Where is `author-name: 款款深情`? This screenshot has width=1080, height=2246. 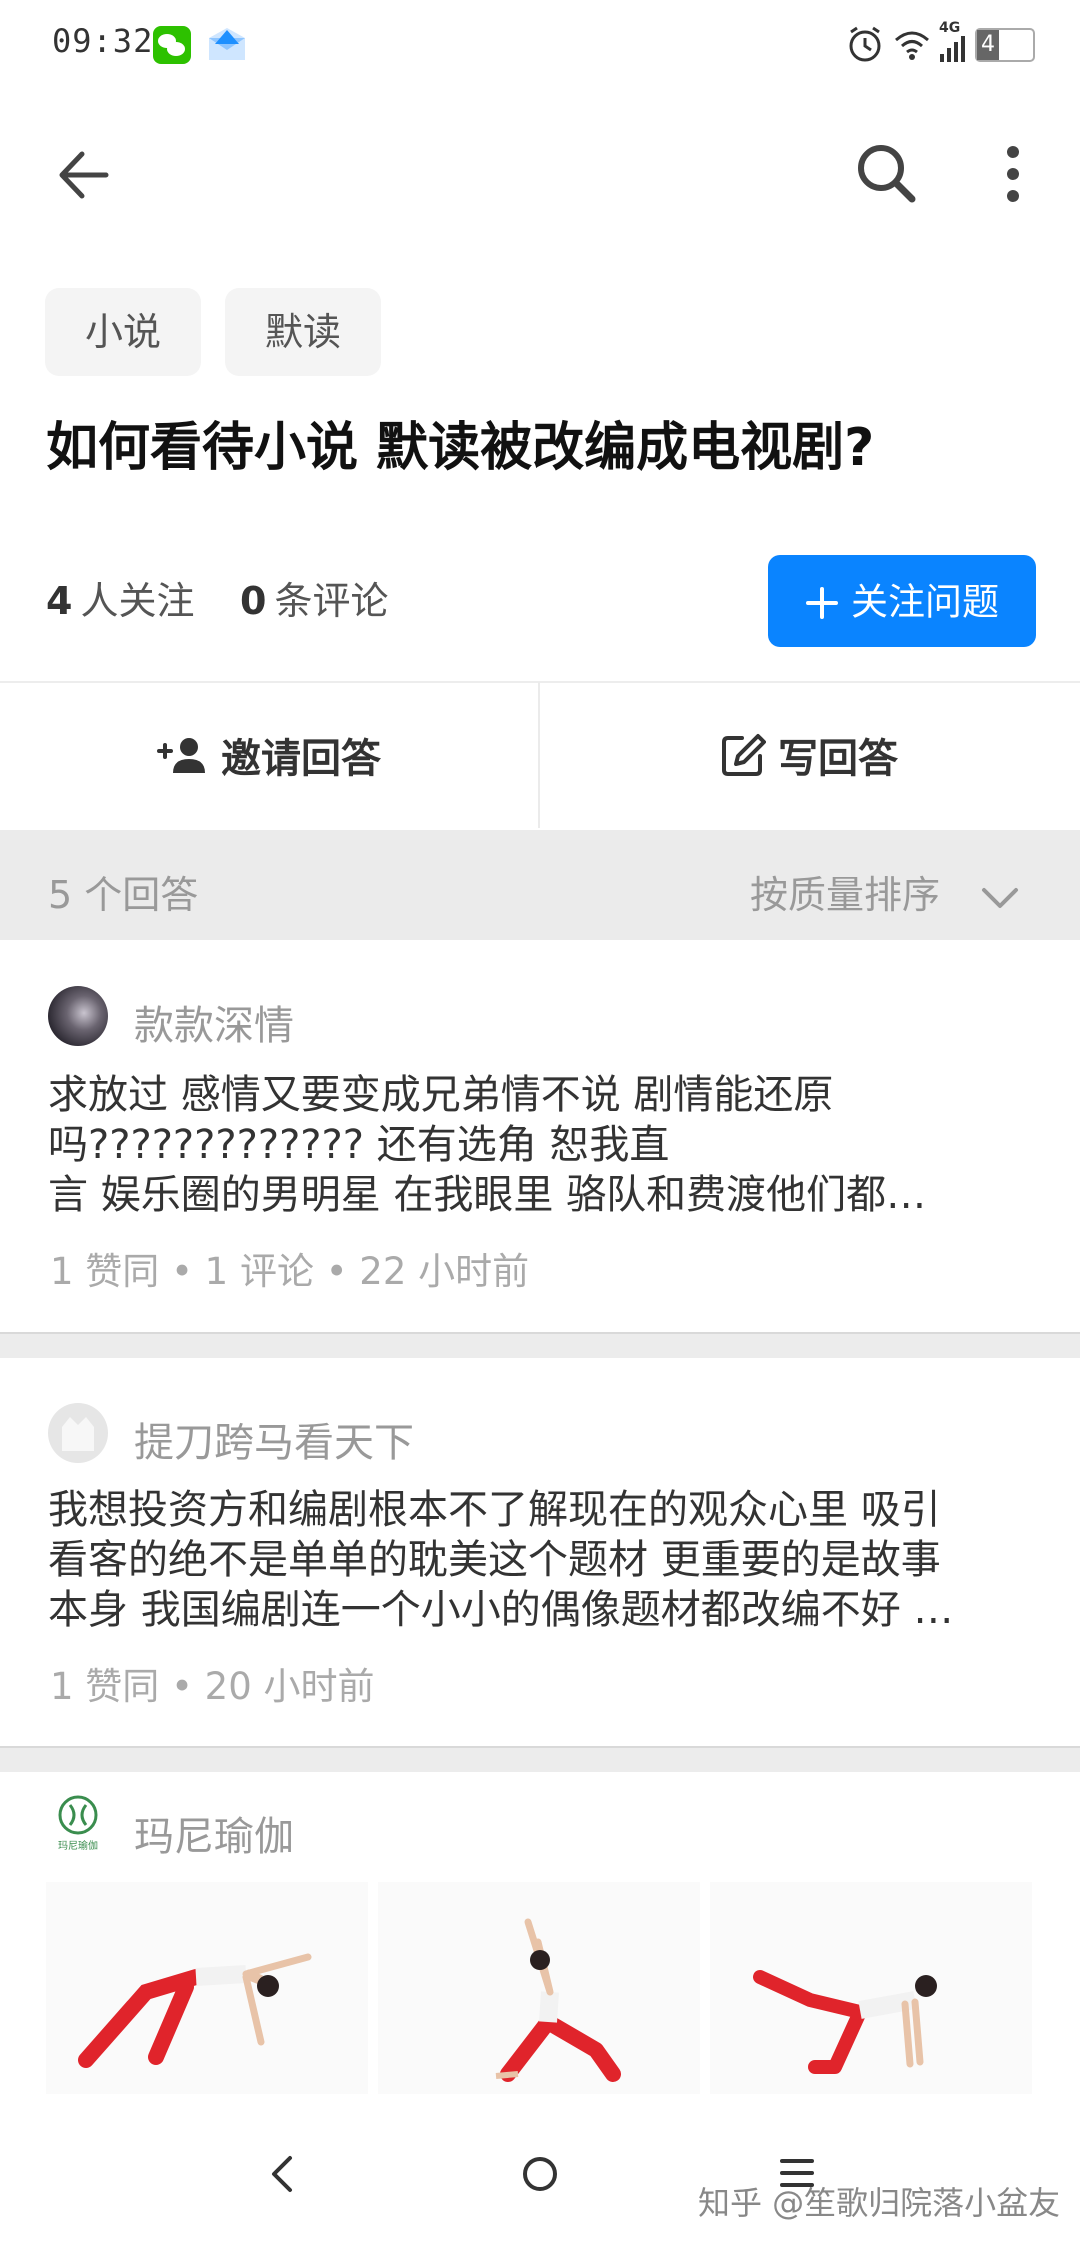
author-name: 款款深情 is located at coordinates (214, 1022).